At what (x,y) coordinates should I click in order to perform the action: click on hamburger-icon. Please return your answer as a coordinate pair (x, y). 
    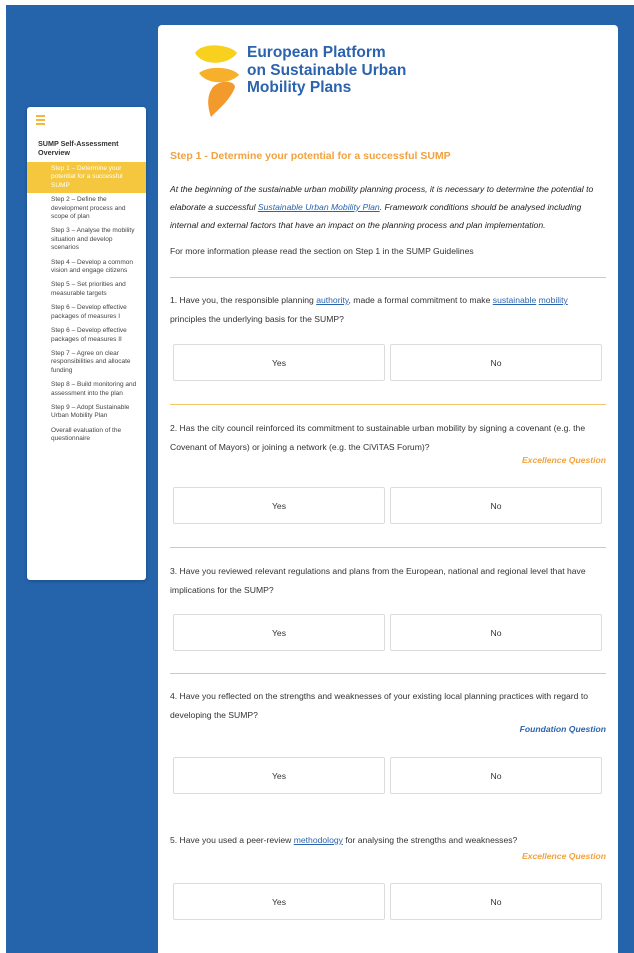
    Looking at the image, I should click on (40, 120).